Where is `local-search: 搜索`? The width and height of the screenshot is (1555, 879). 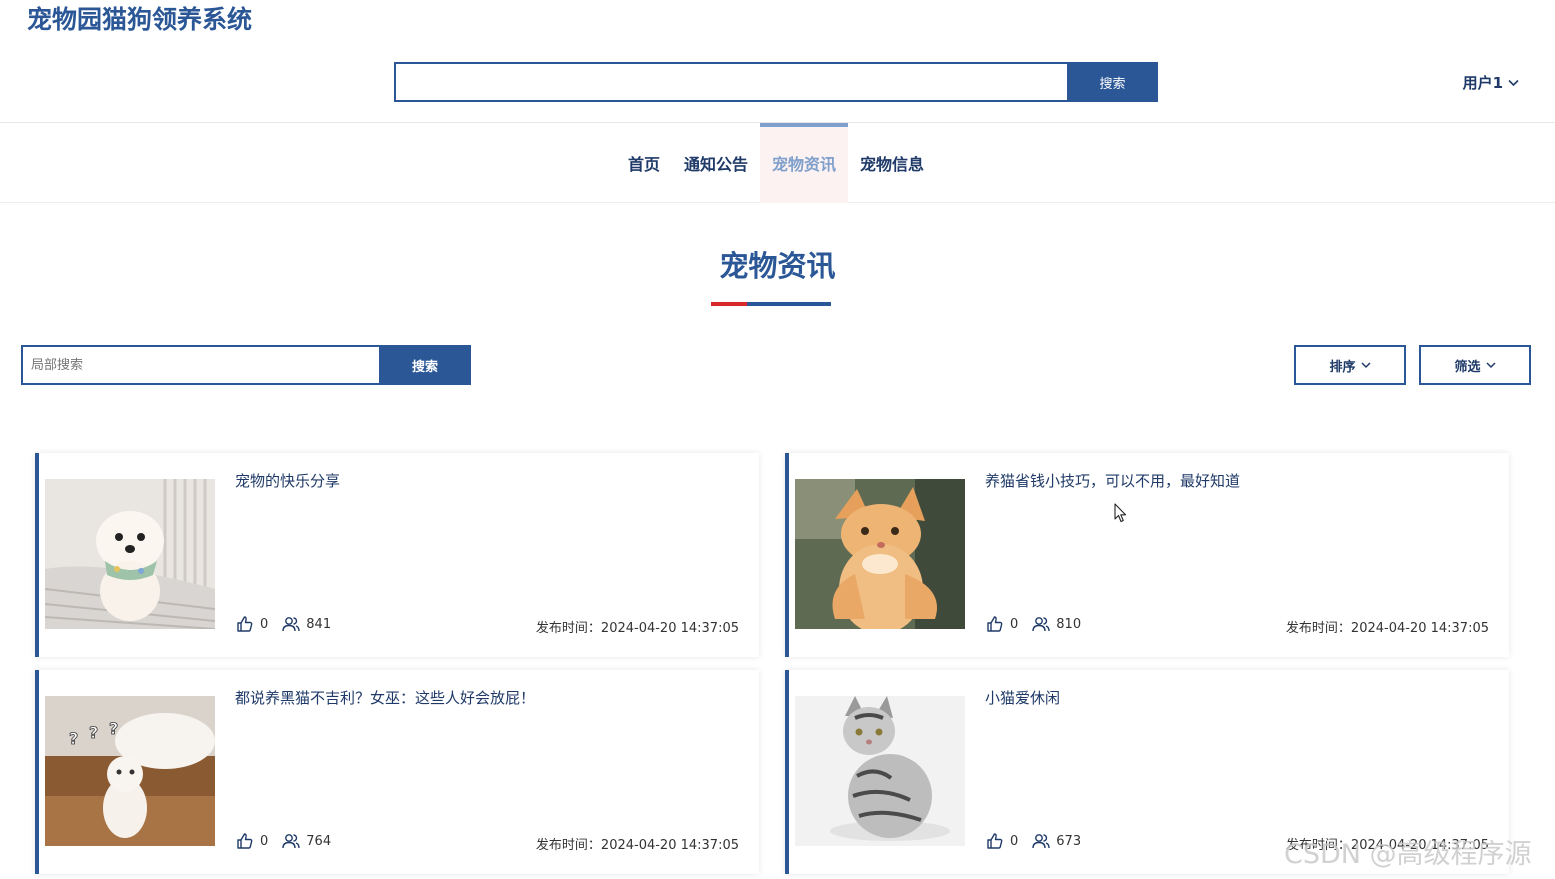 local-search: 搜索 is located at coordinates (246, 365).